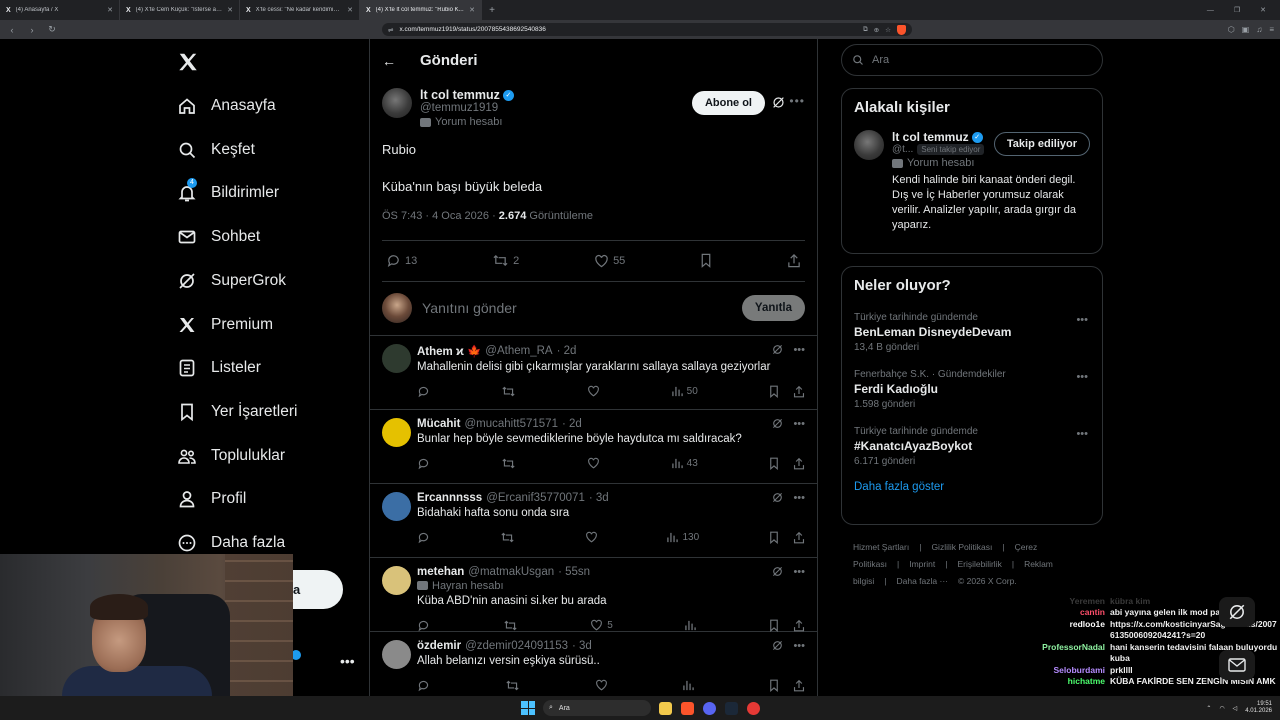  Describe the element at coordinates (219, 368) in the screenshot. I see `sidebar-item-list: Listeler` at that location.